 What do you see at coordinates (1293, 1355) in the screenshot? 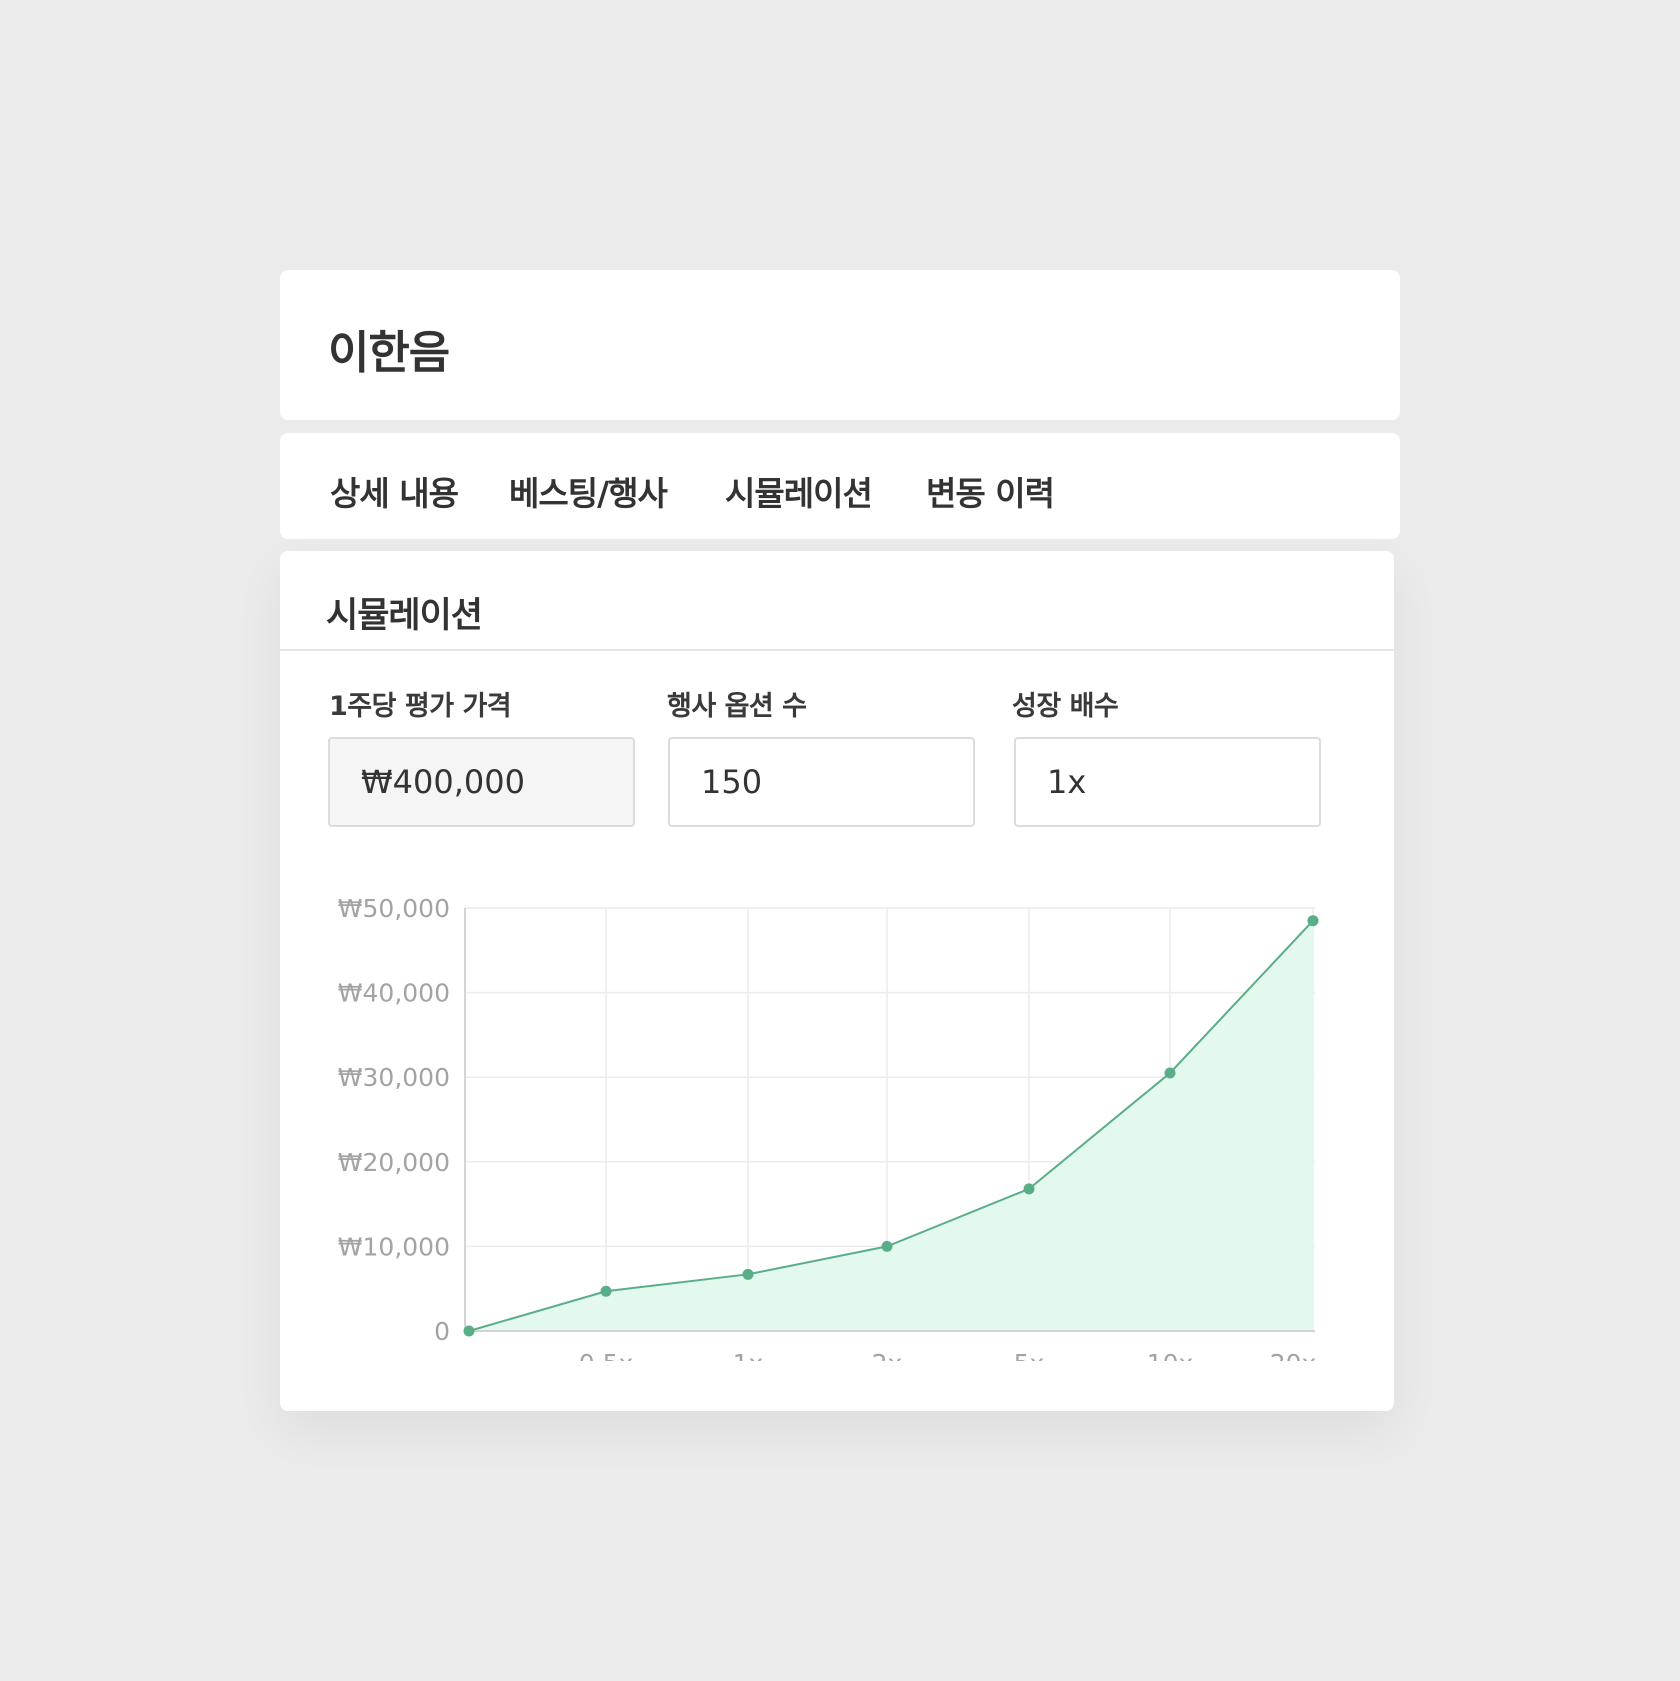
I see `x-tick-label: 20x` at bounding box center [1293, 1355].